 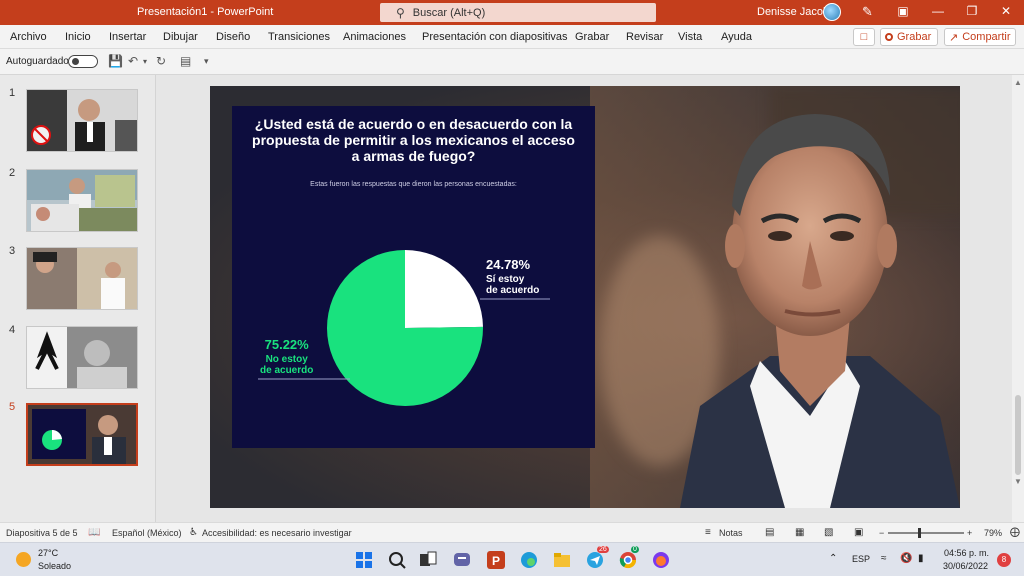 What do you see at coordinates (48, 553) in the screenshot?
I see `weather-temp: 27°C` at bounding box center [48, 553].